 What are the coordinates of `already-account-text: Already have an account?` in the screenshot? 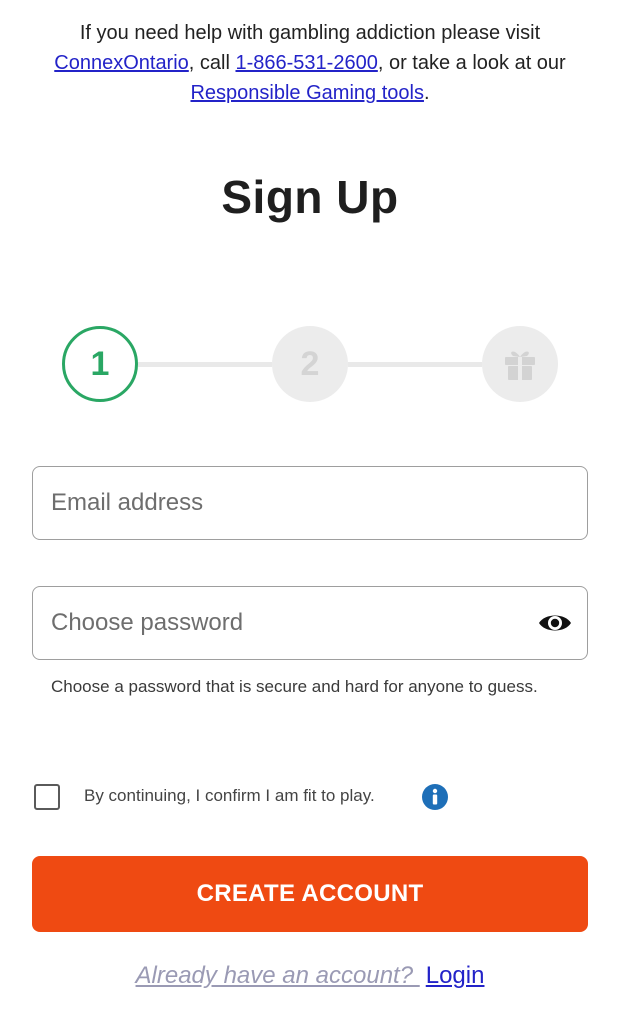 It's located at (277, 975).